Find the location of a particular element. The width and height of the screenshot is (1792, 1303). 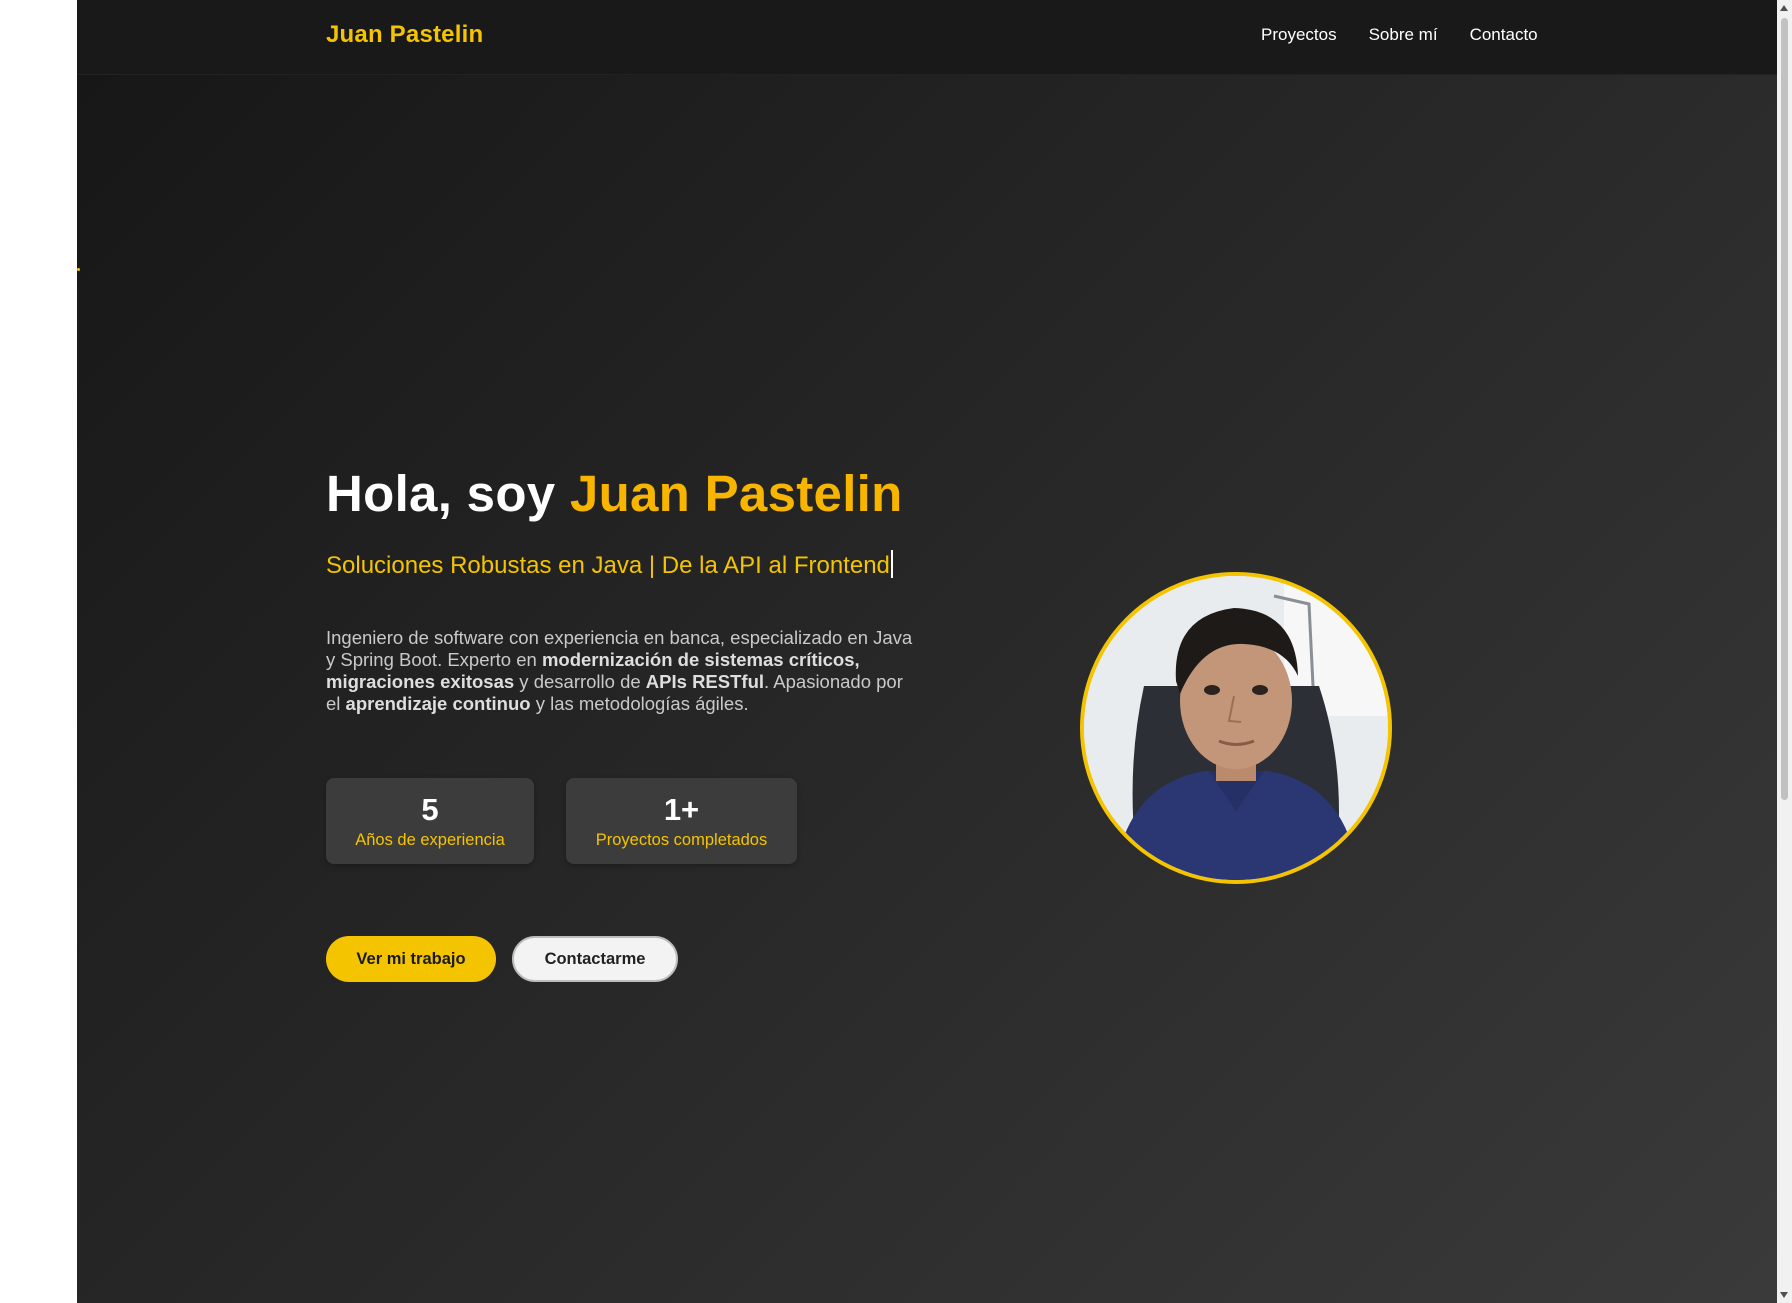

hero-actions: Ver mi trabajo Contactarme is located at coordinates (502, 959).